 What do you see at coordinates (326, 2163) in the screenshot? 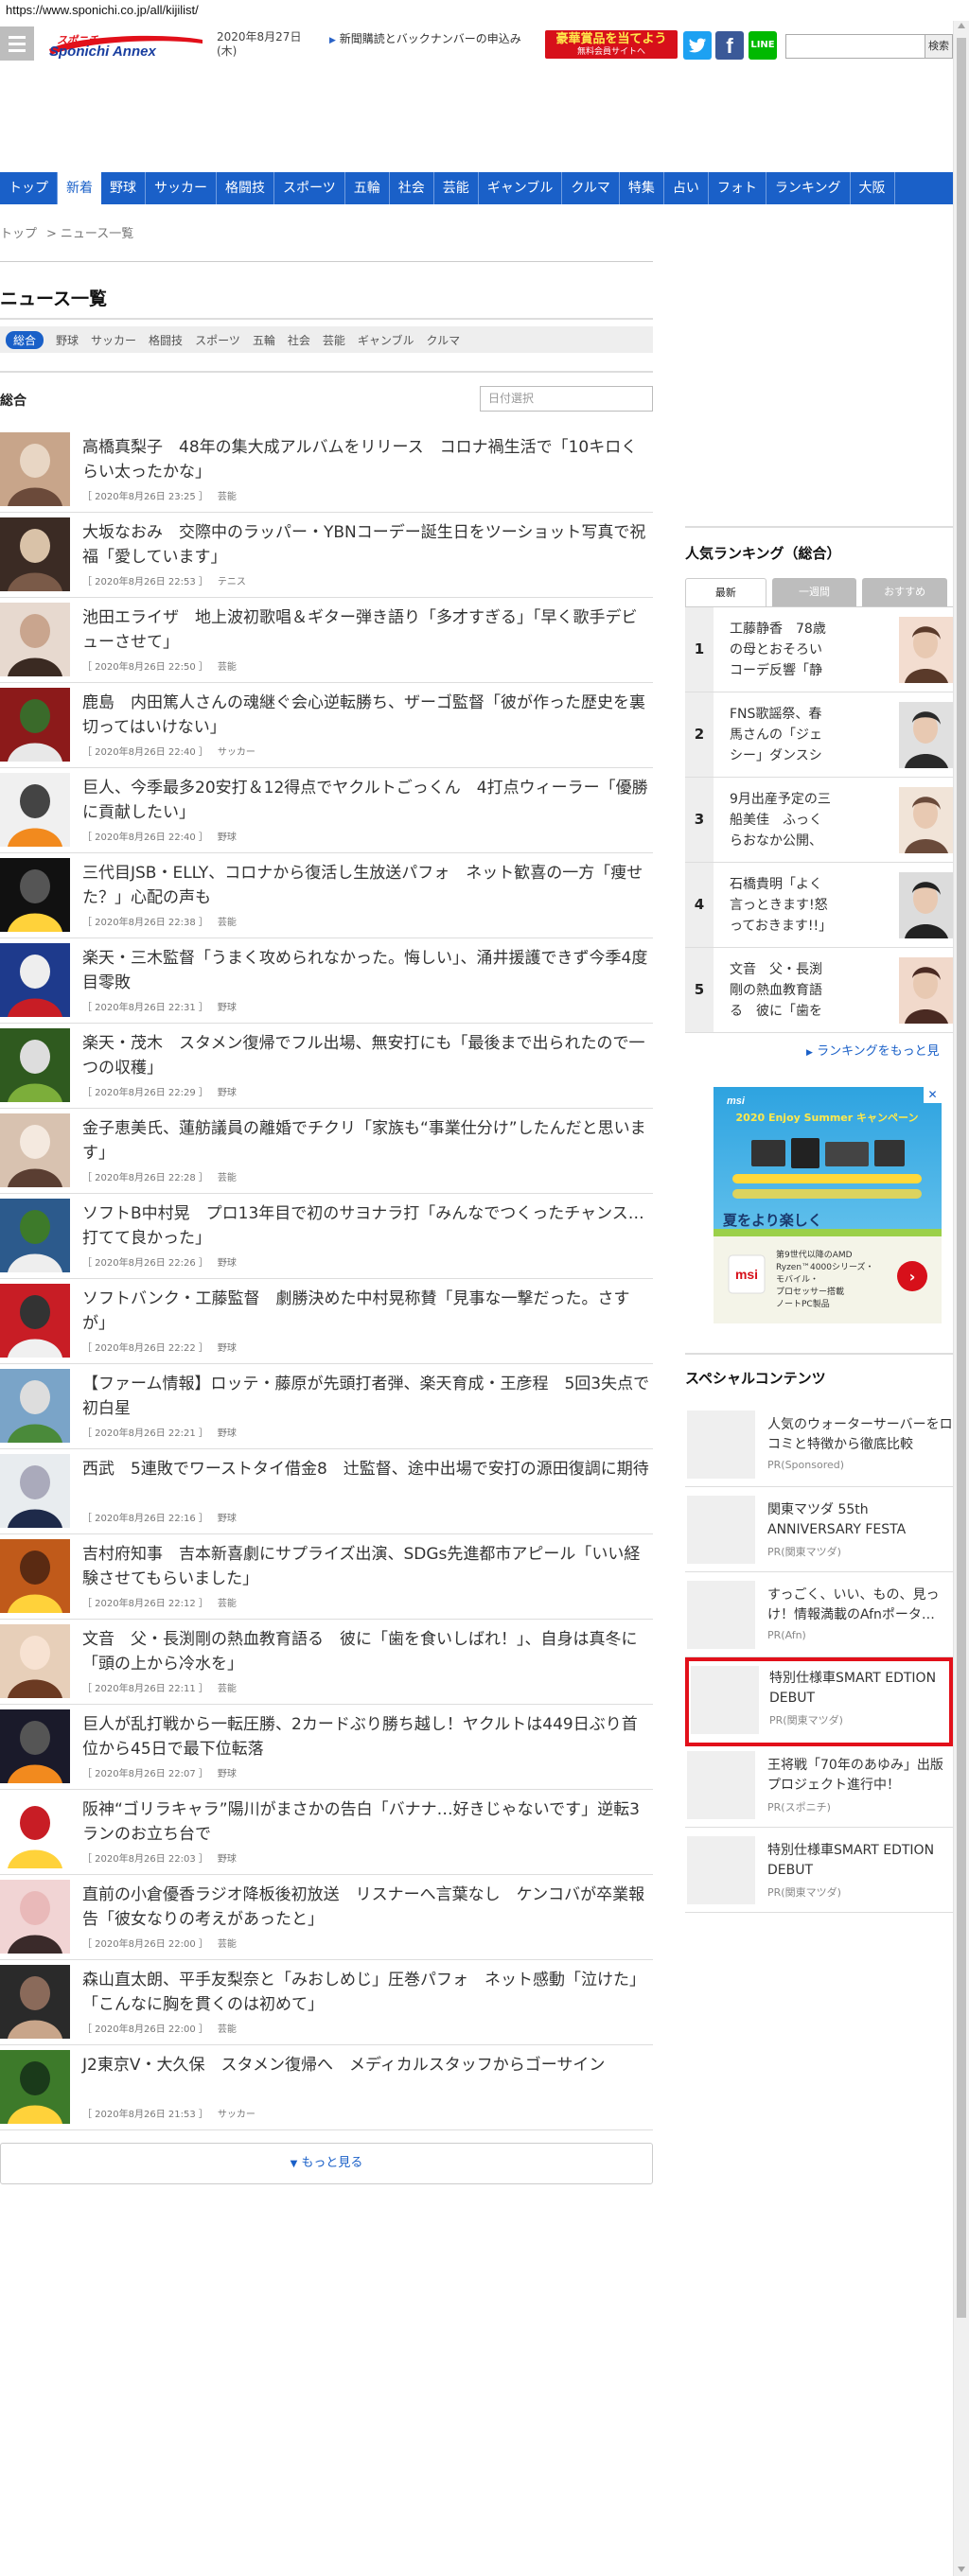
I see `more-button: ▼ もっと見る` at bounding box center [326, 2163].